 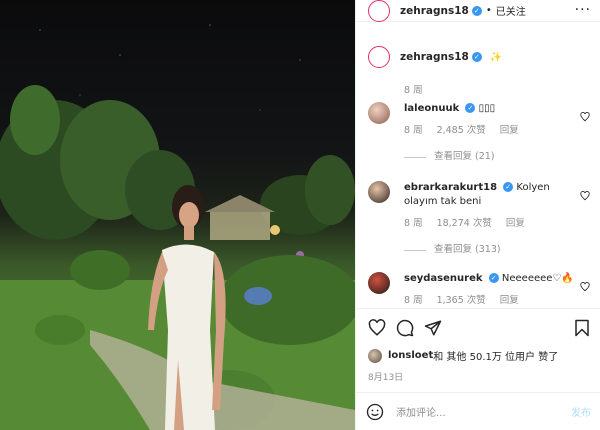 I want to click on follow-status-button: 已关注, so click(x=511, y=10).